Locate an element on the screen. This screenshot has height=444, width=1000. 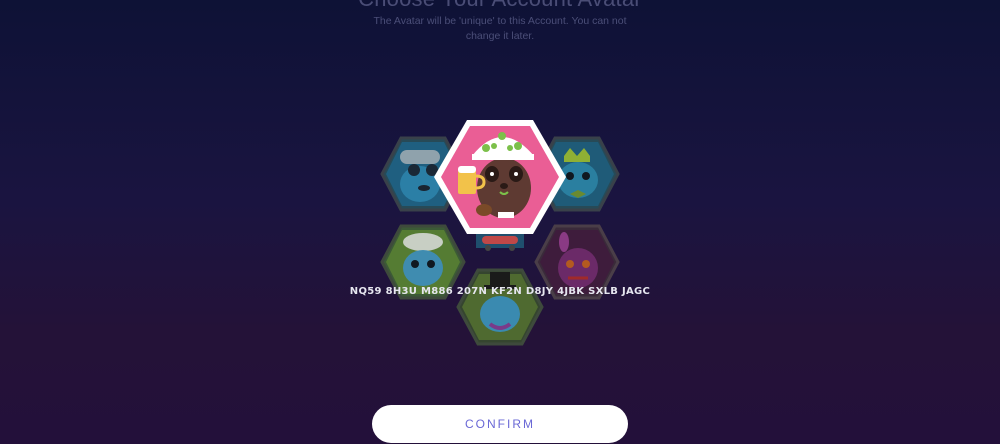
confirm-button: CONFIRM is located at coordinates (500, 424).